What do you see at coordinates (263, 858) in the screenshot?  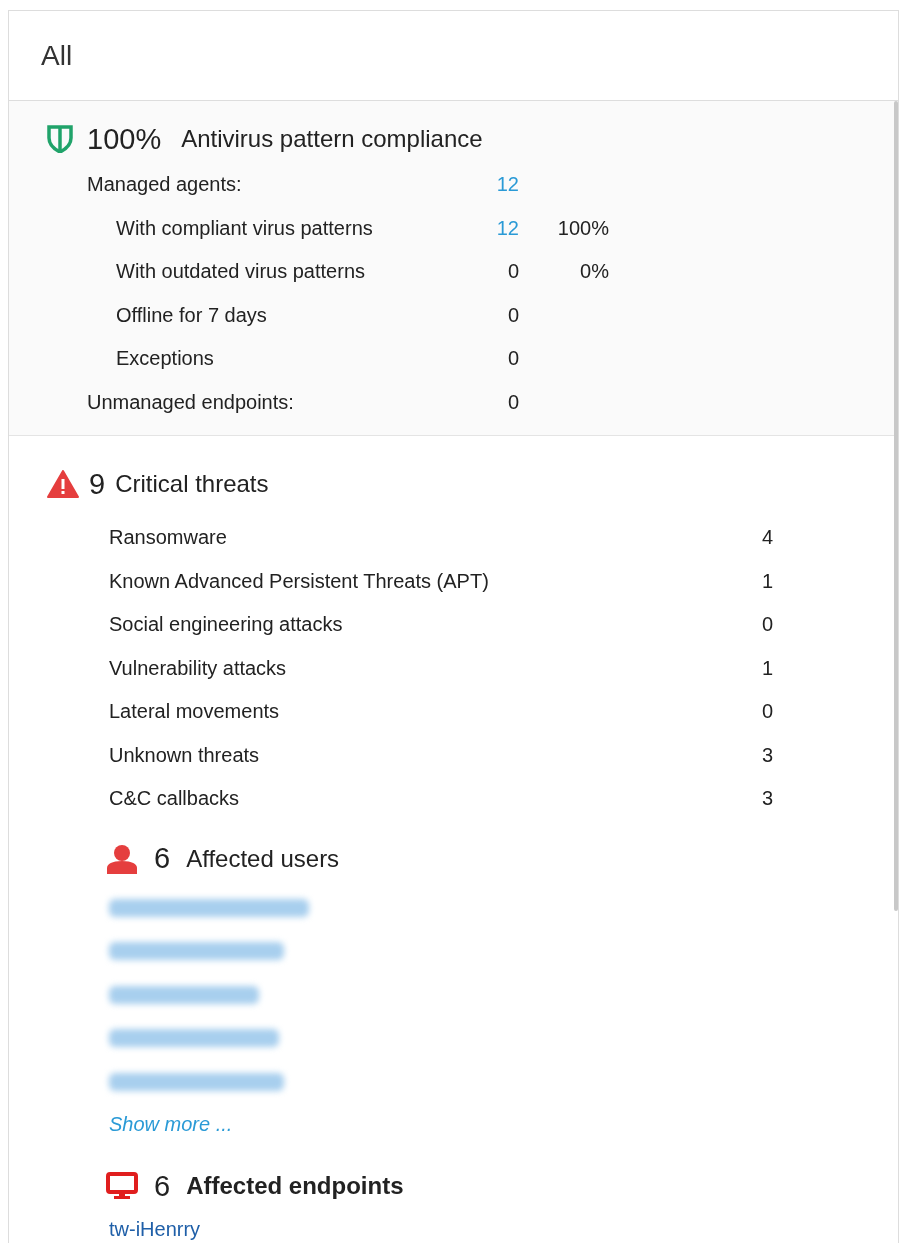 I see `subsection-title: Affected users` at bounding box center [263, 858].